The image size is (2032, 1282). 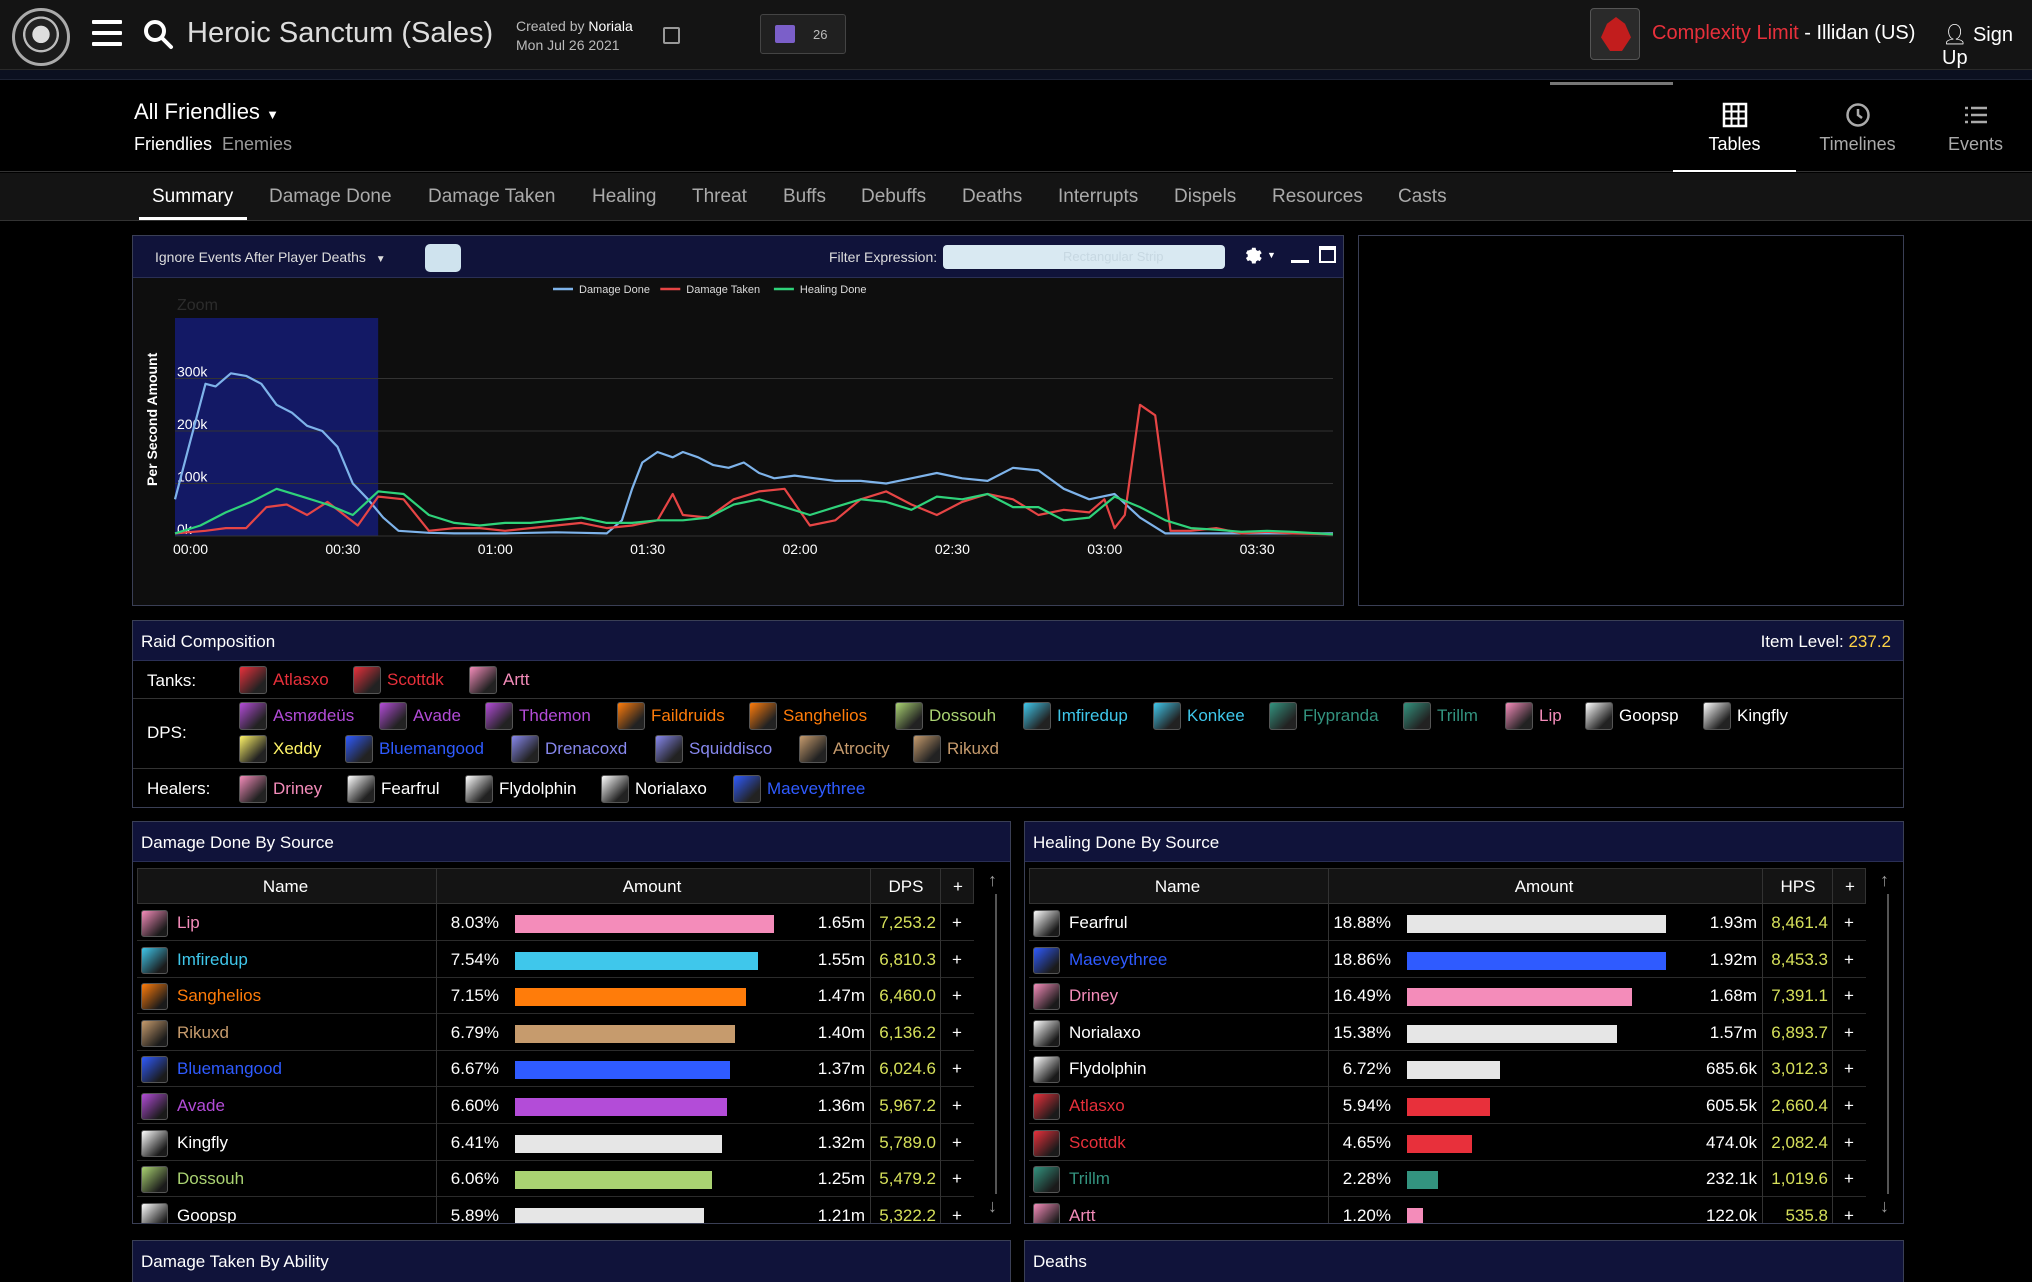 I want to click on player-name: Faildruids, so click(x=688, y=715).